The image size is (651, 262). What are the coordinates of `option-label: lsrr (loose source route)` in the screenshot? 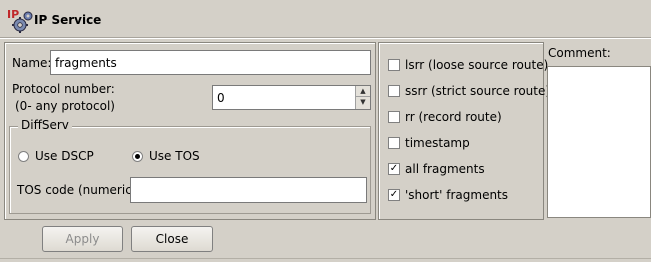 It's located at (476, 65).